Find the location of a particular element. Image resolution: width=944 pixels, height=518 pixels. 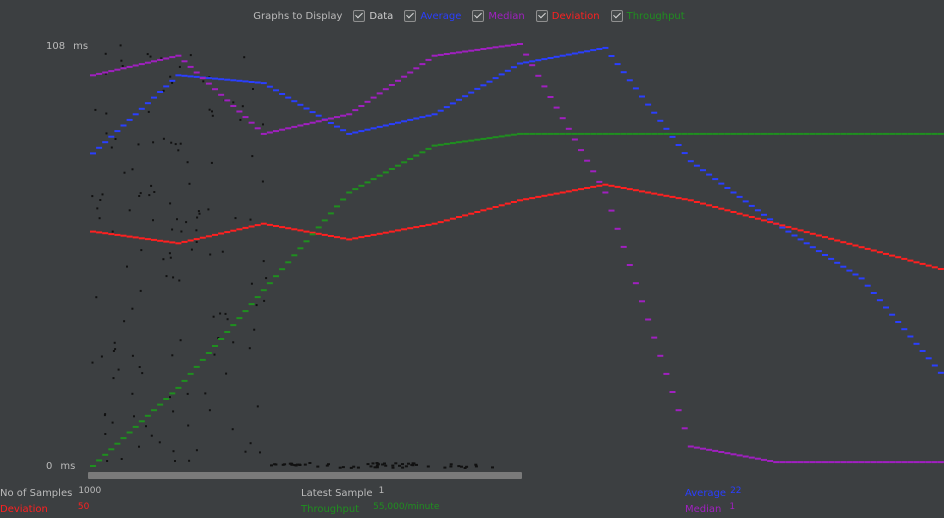

graph-scrollbar is located at coordinates (305, 475).